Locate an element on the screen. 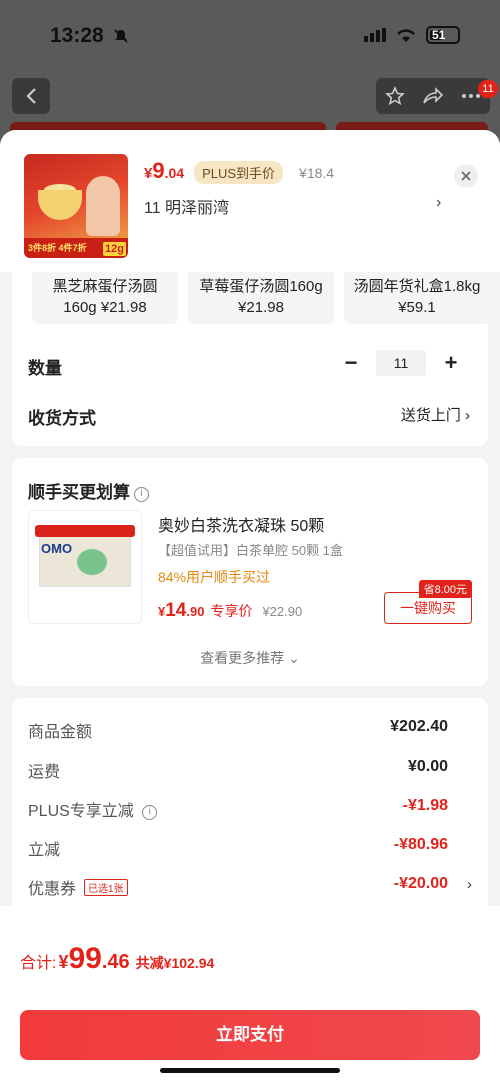 This screenshot has width=500, height=1083. plus-price-badge: PLUS到手价 is located at coordinates (239, 172).